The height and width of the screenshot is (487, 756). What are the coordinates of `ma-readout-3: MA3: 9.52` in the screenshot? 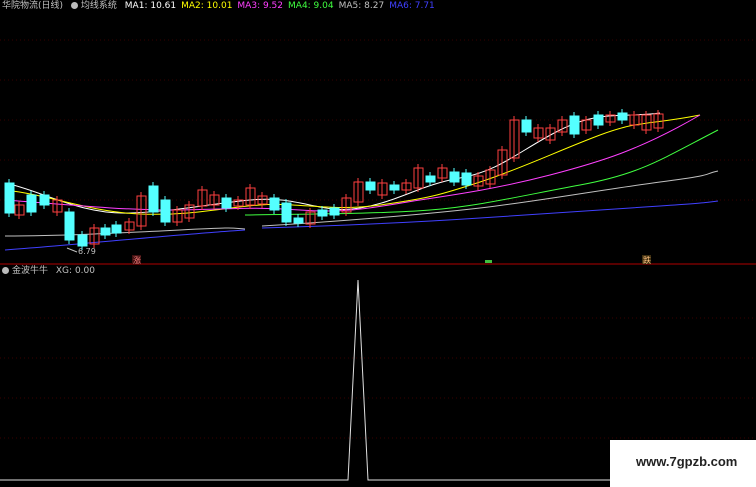 It's located at (260, 6).